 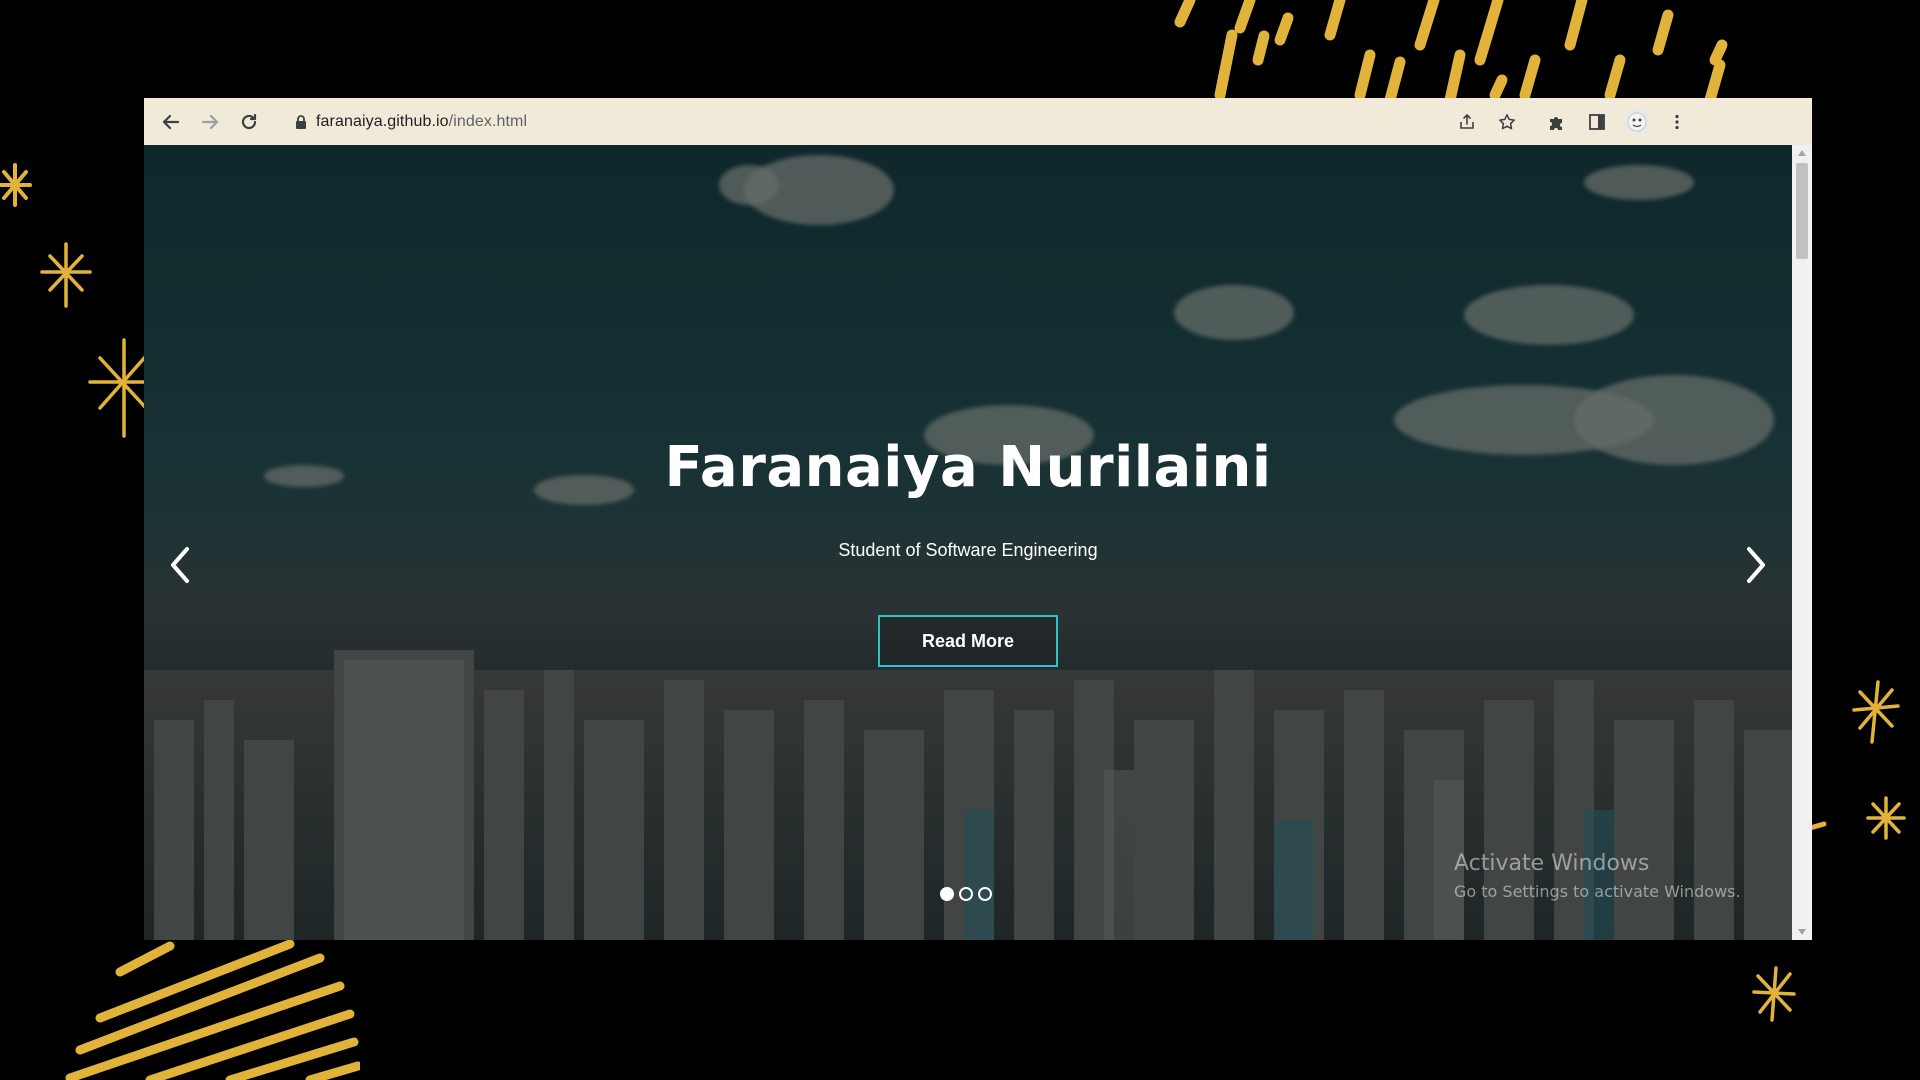 I want to click on kebab-menu-icon, so click(x=1677, y=121).